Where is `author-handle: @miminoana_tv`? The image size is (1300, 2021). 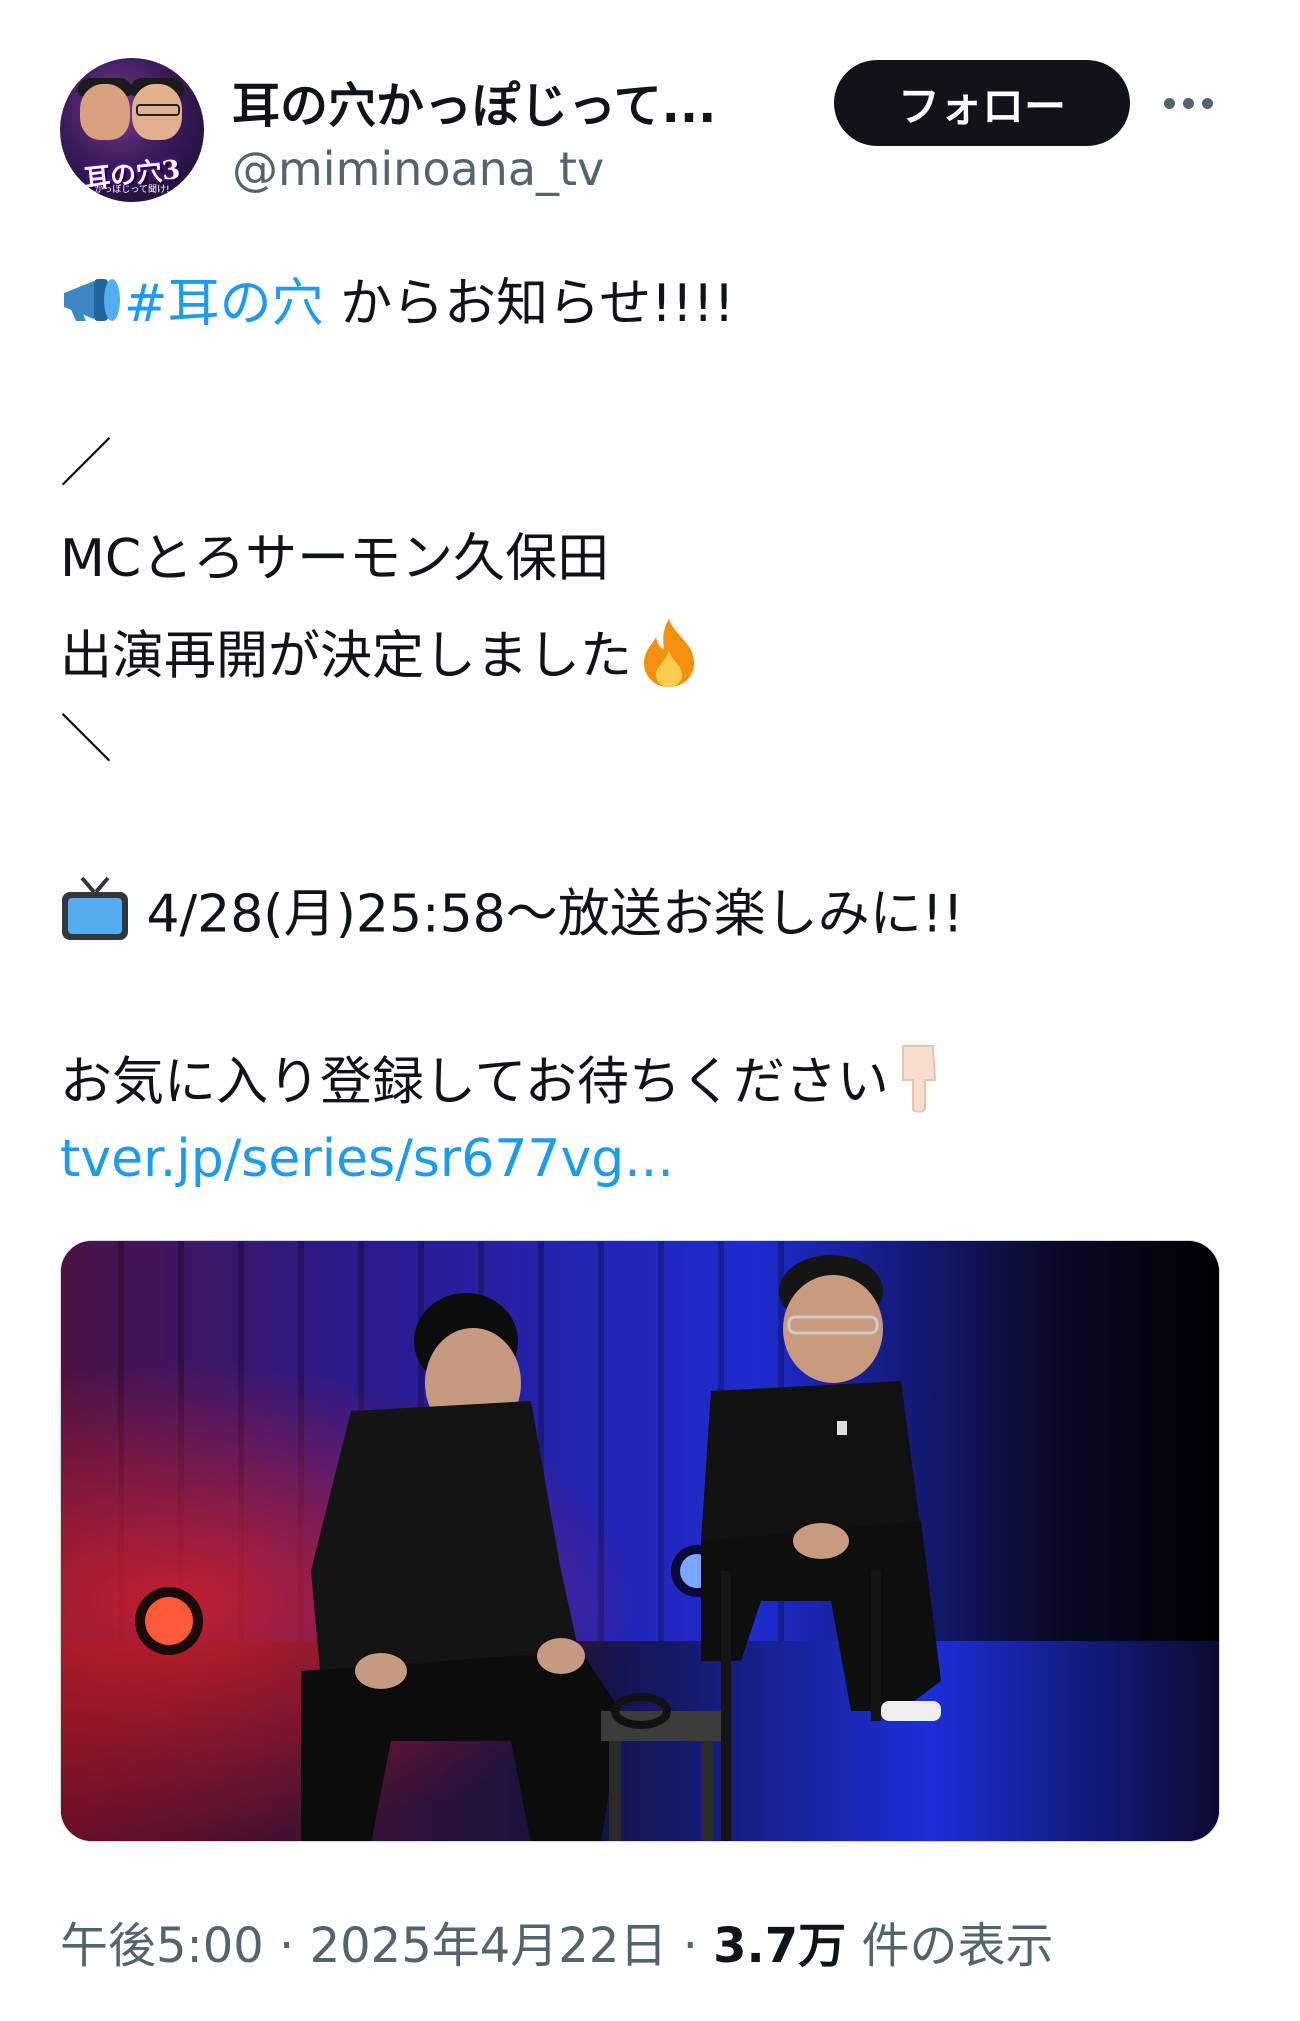 author-handle: @miminoana_tv is located at coordinates (418, 169).